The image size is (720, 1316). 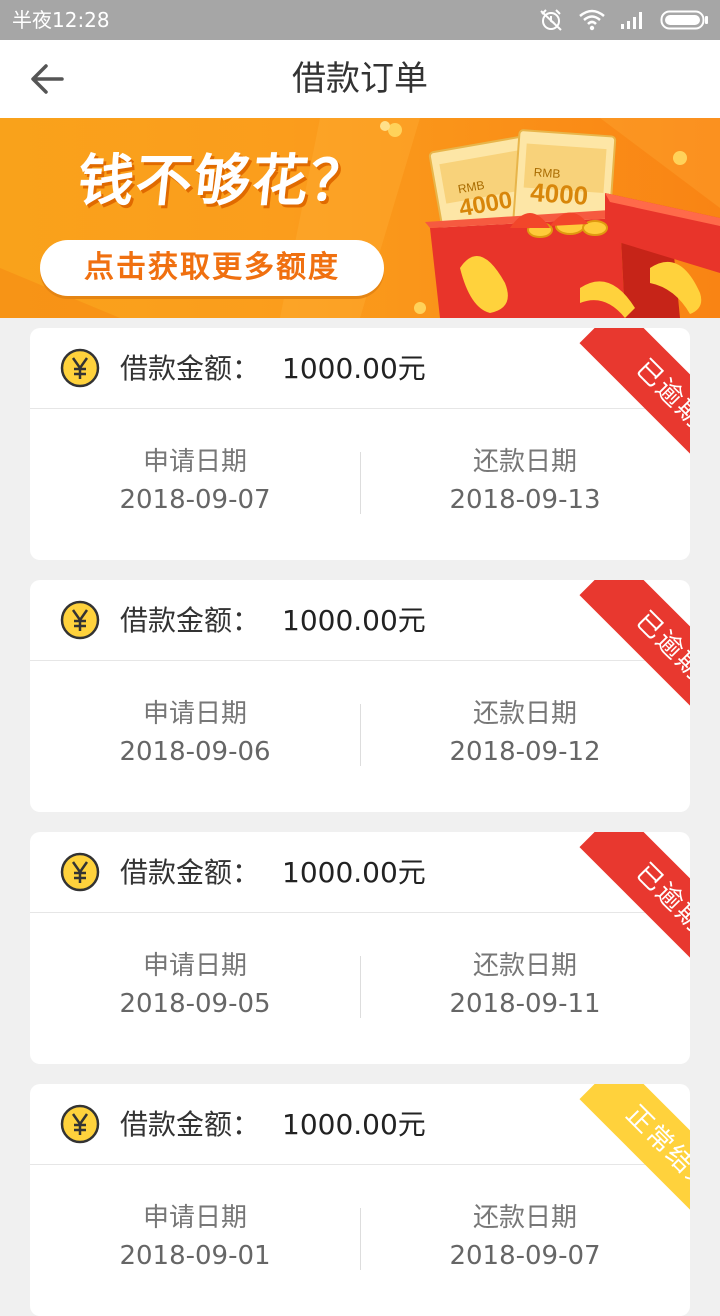 I want to click on status-time: 半夜12:28, so click(x=61, y=20).